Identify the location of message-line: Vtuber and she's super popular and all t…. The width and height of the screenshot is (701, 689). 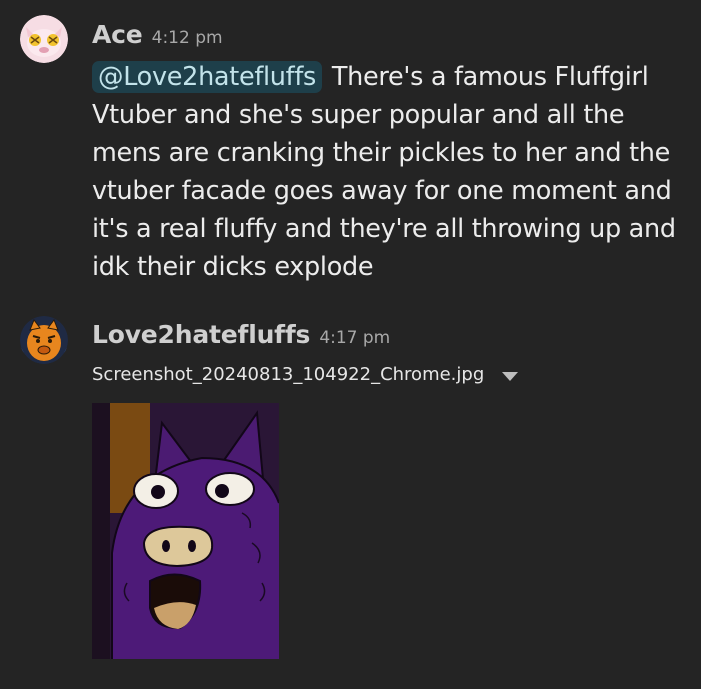
(358, 115).